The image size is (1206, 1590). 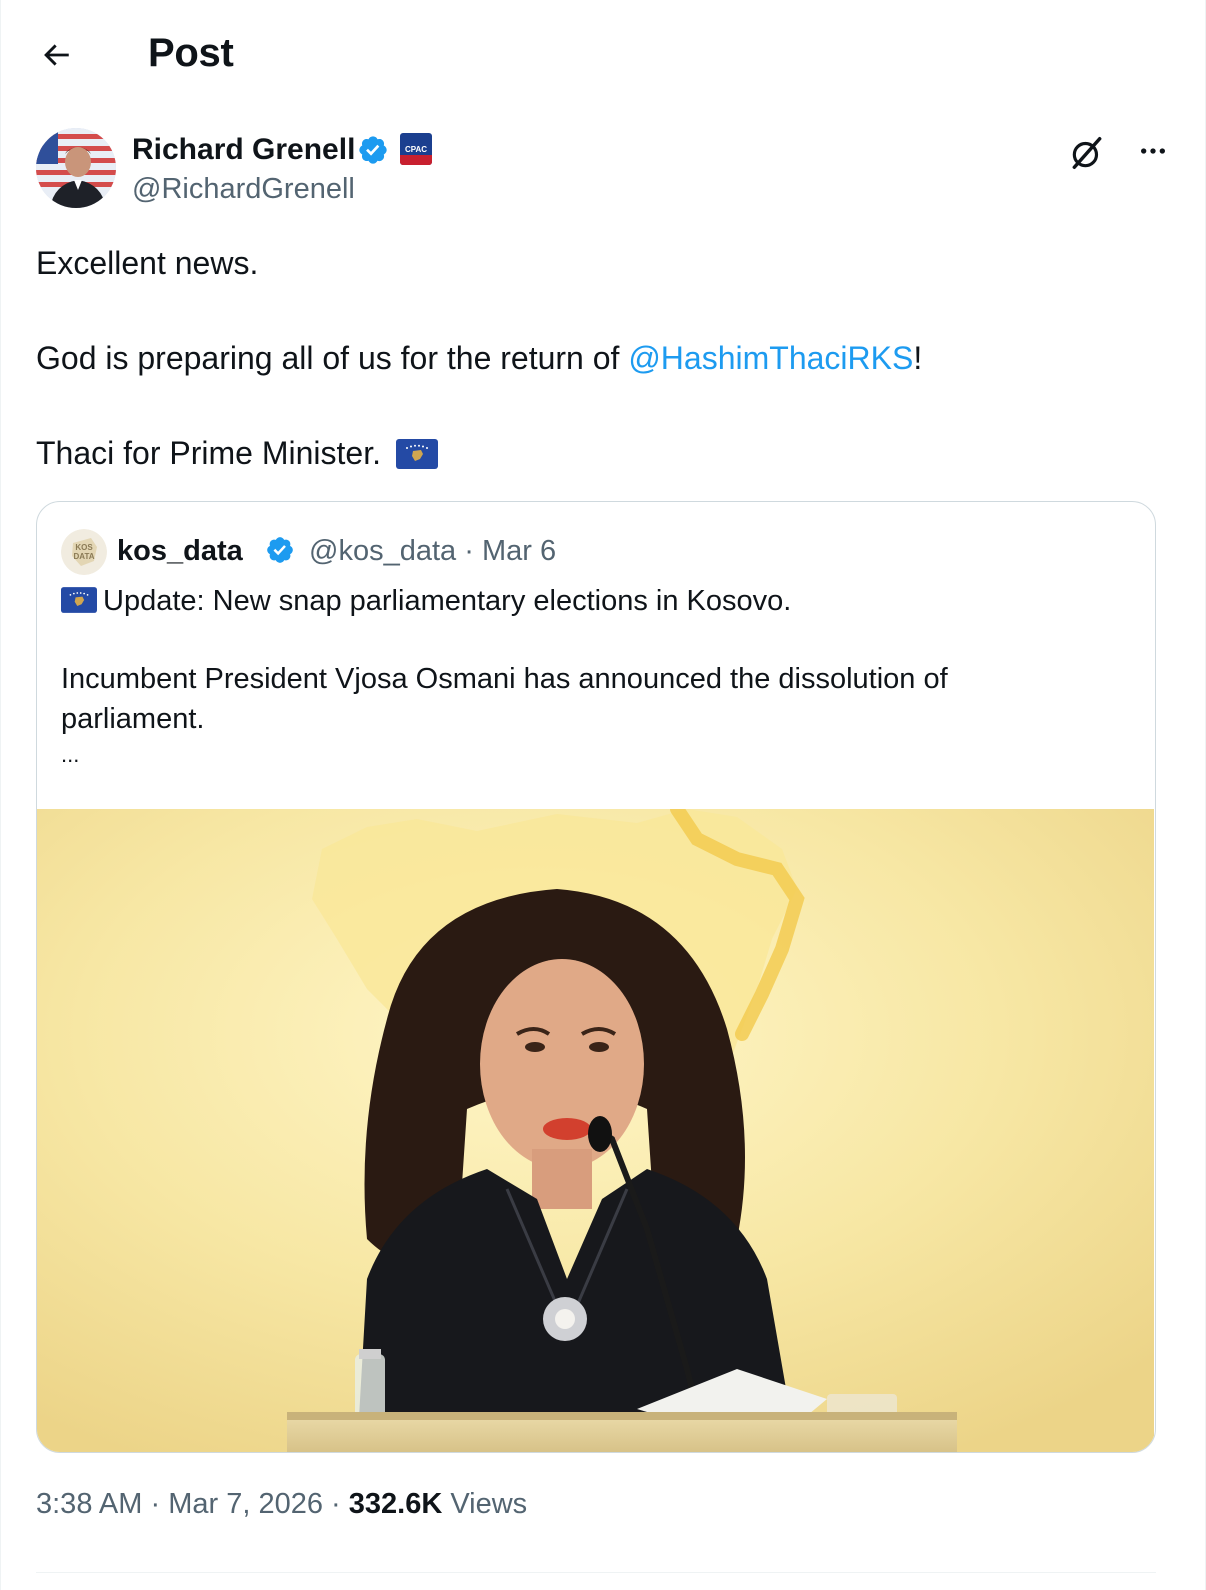 What do you see at coordinates (243, 150) in the screenshot?
I see `author-display-name: Richard Grenell` at bounding box center [243, 150].